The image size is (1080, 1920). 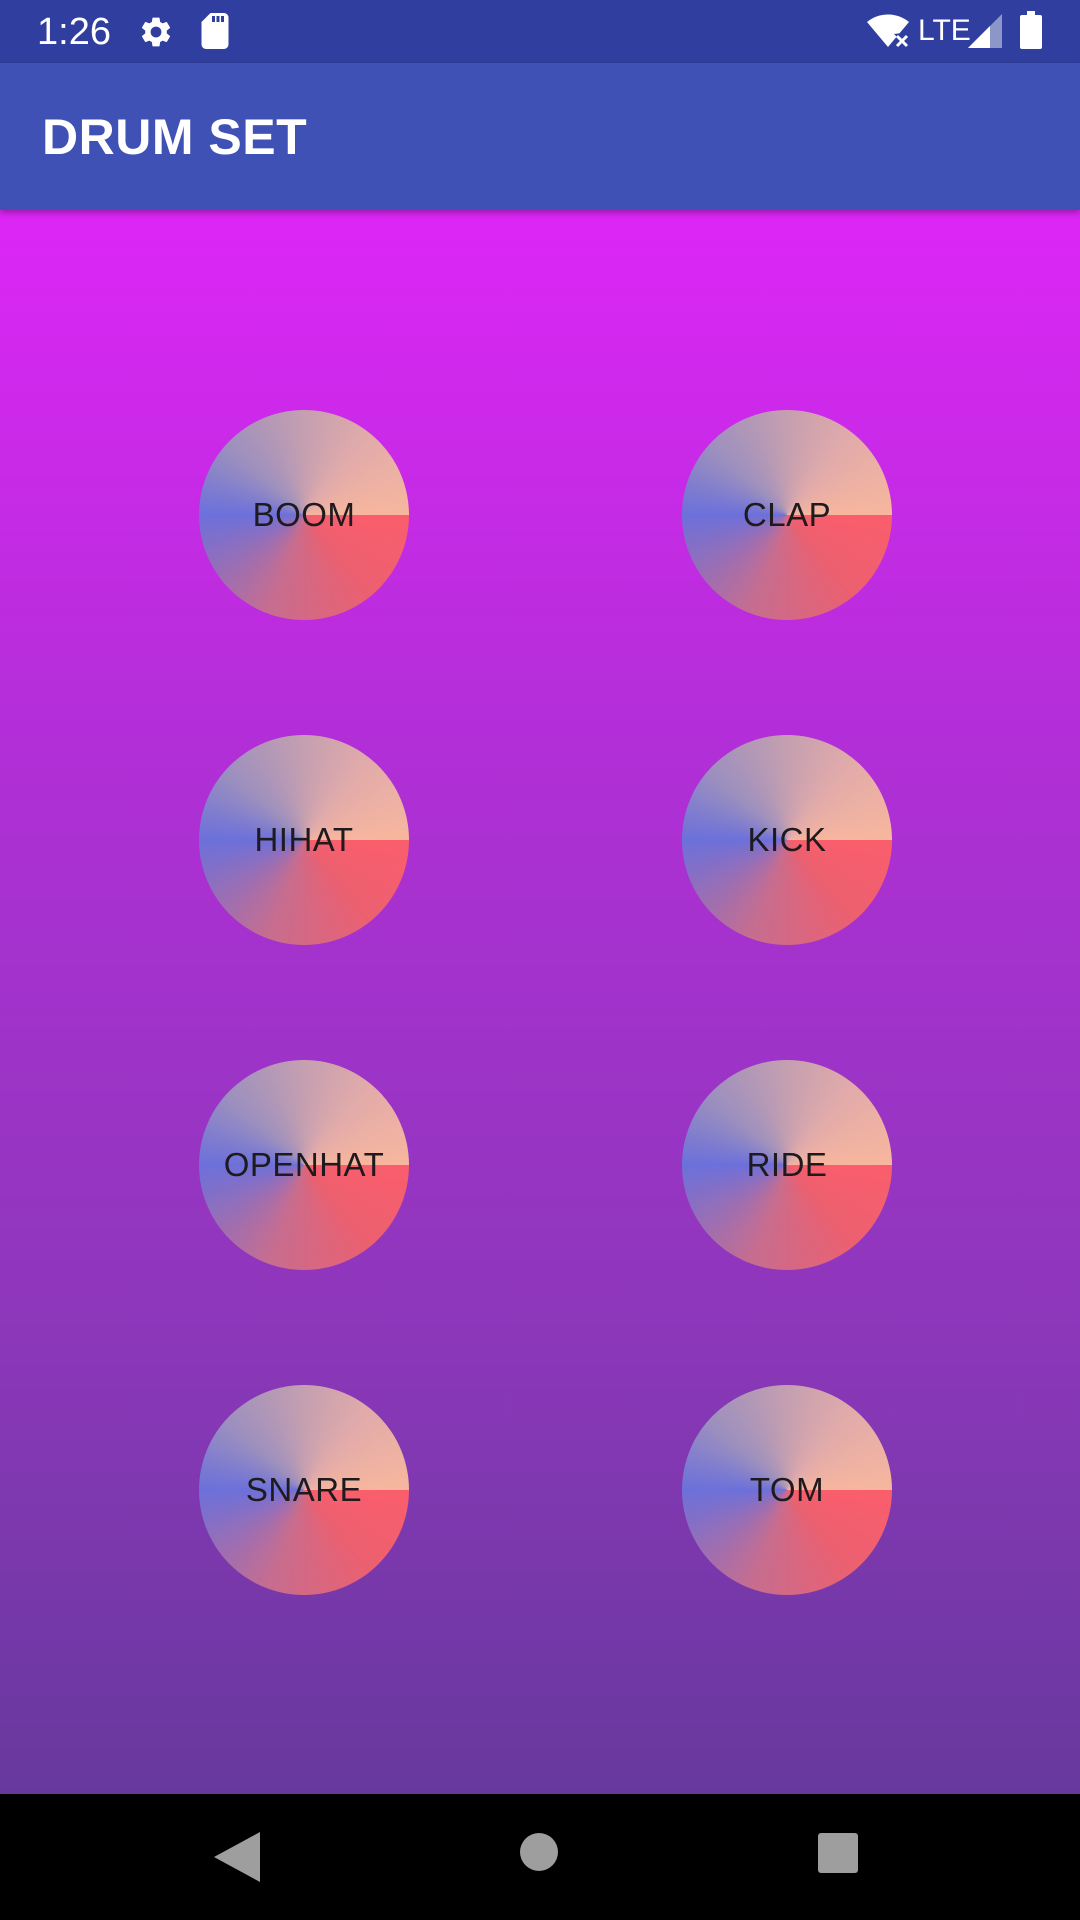 I want to click on drum-pad-clap: CLAP, so click(x=787, y=515).